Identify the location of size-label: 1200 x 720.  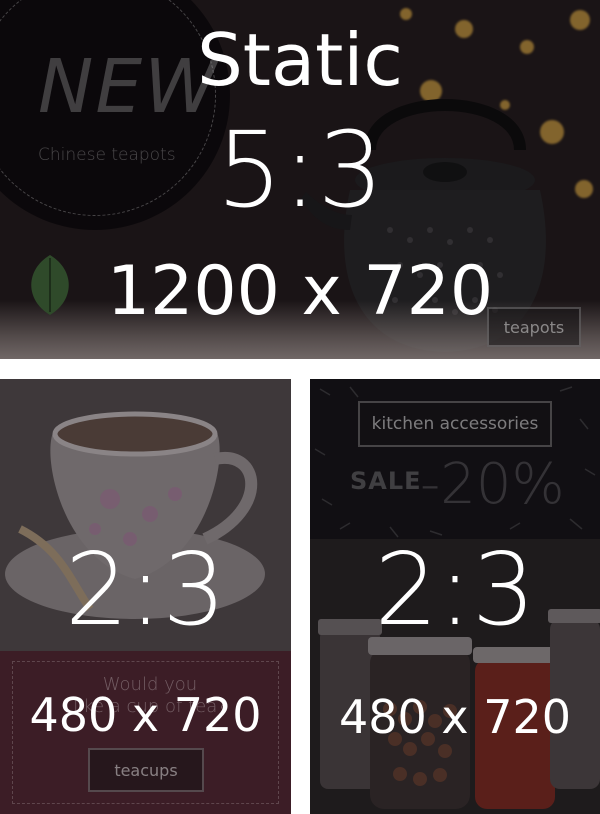
(300, 291).